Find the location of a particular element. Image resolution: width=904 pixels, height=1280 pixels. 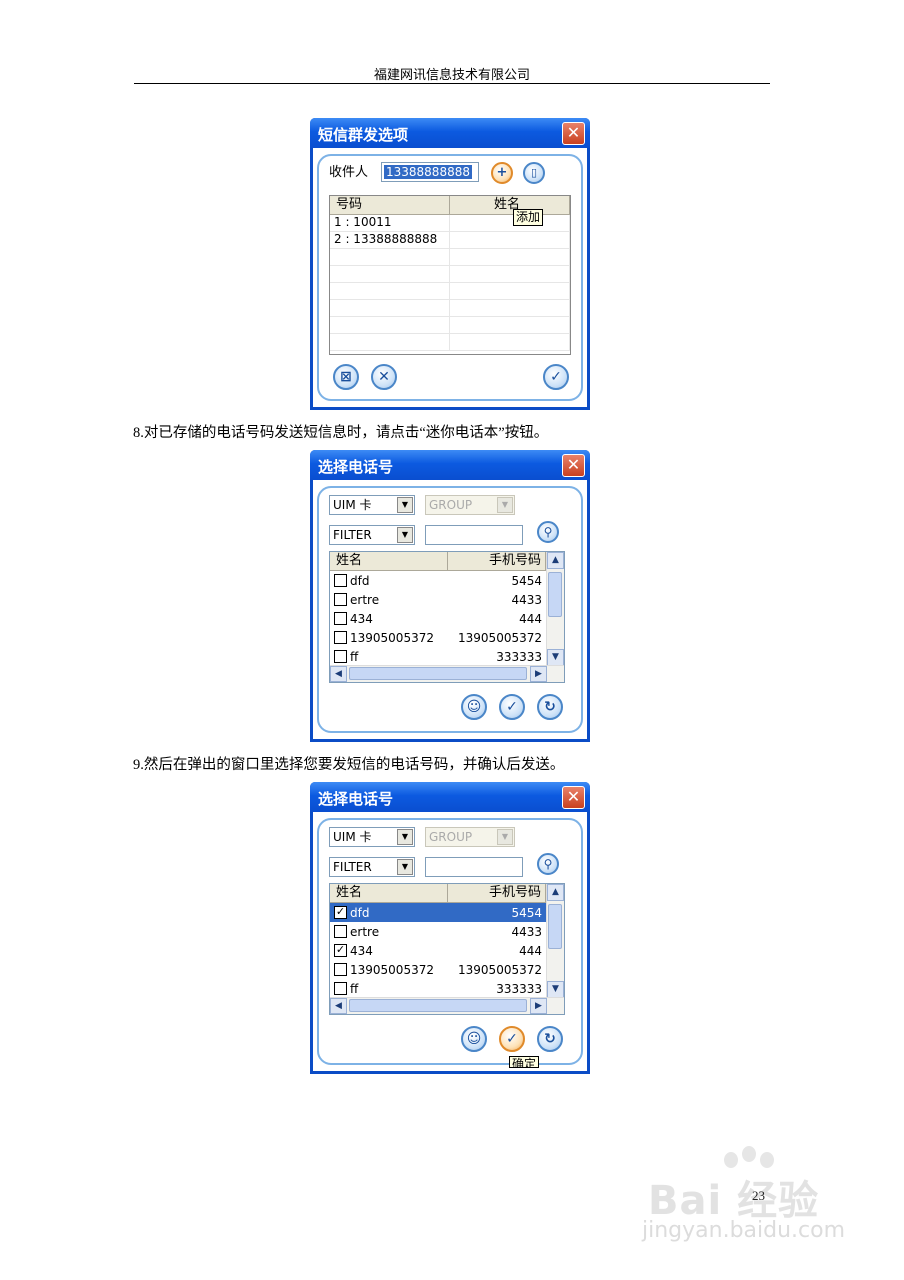

dialog-body: UIM 卡 ▼ GROUP ▼ FILTER ▼ ⚲ 姓名 手机号码 ✓dfd is located at coordinates (450, 941).